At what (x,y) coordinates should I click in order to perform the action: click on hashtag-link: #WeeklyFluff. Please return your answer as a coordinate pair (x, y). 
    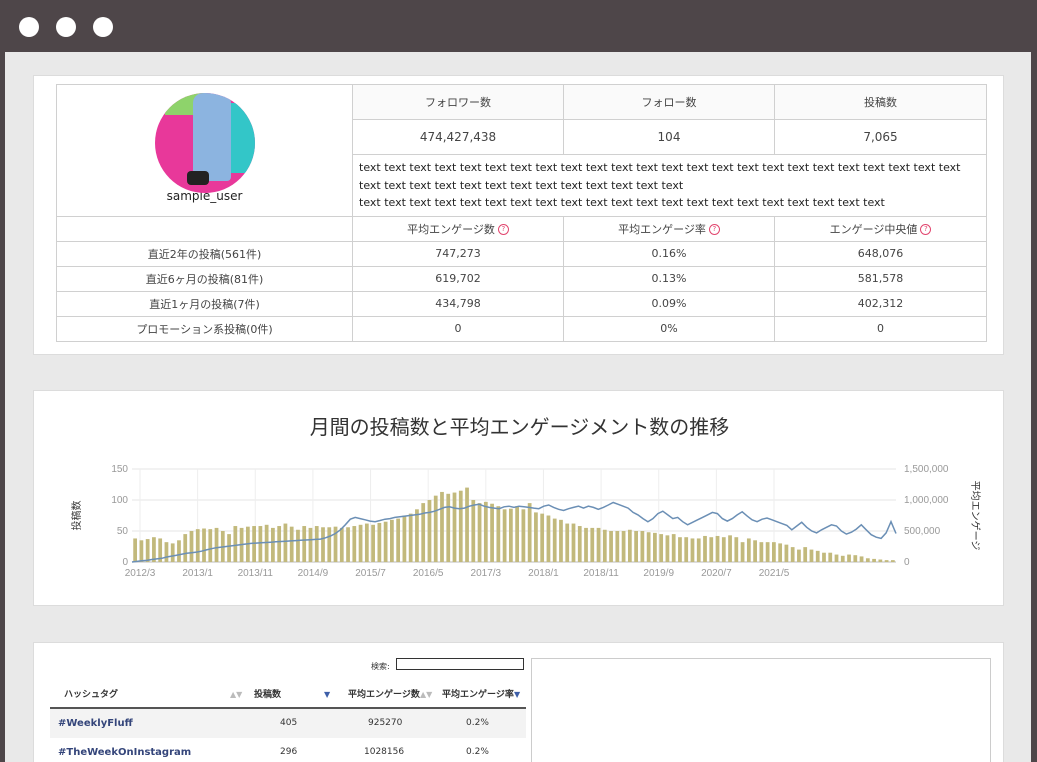
    Looking at the image, I should click on (95, 723).